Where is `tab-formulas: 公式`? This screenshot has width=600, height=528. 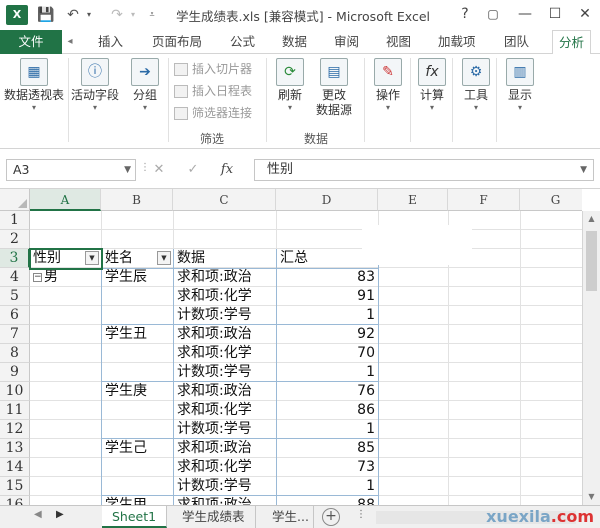 tab-formulas: 公式 is located at coordinates (242, 42).